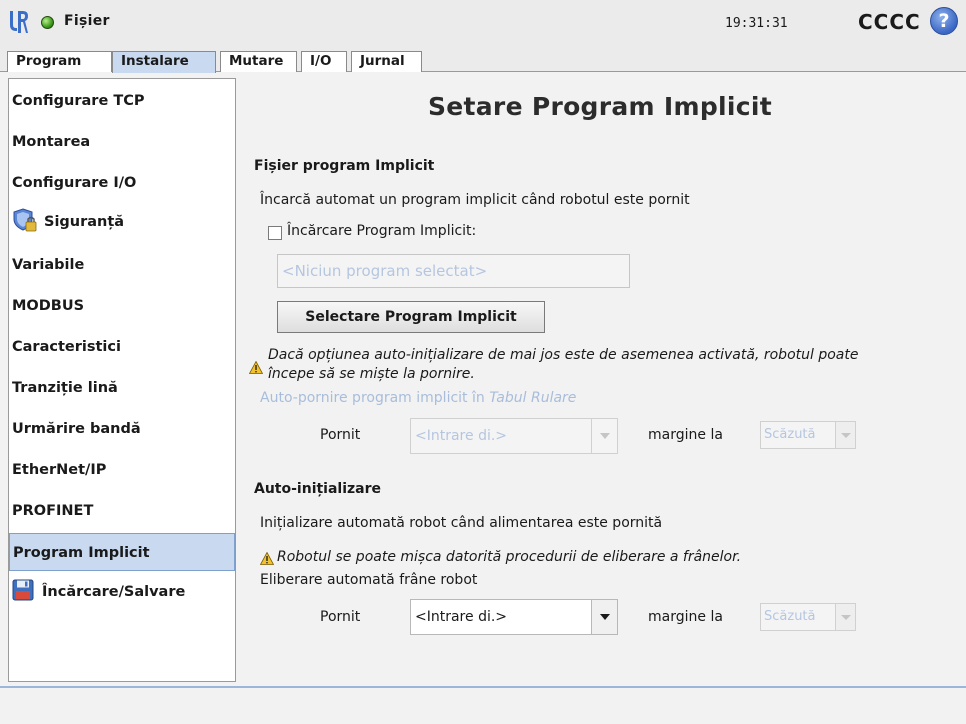 Image resolution: width=966 pixels, height=724 pixels. What do you see at coordinates (514, 436) in the screenshot?
I see `autostart-input-dropdown: <Intrare di.>` at bounding box center [514, 436].